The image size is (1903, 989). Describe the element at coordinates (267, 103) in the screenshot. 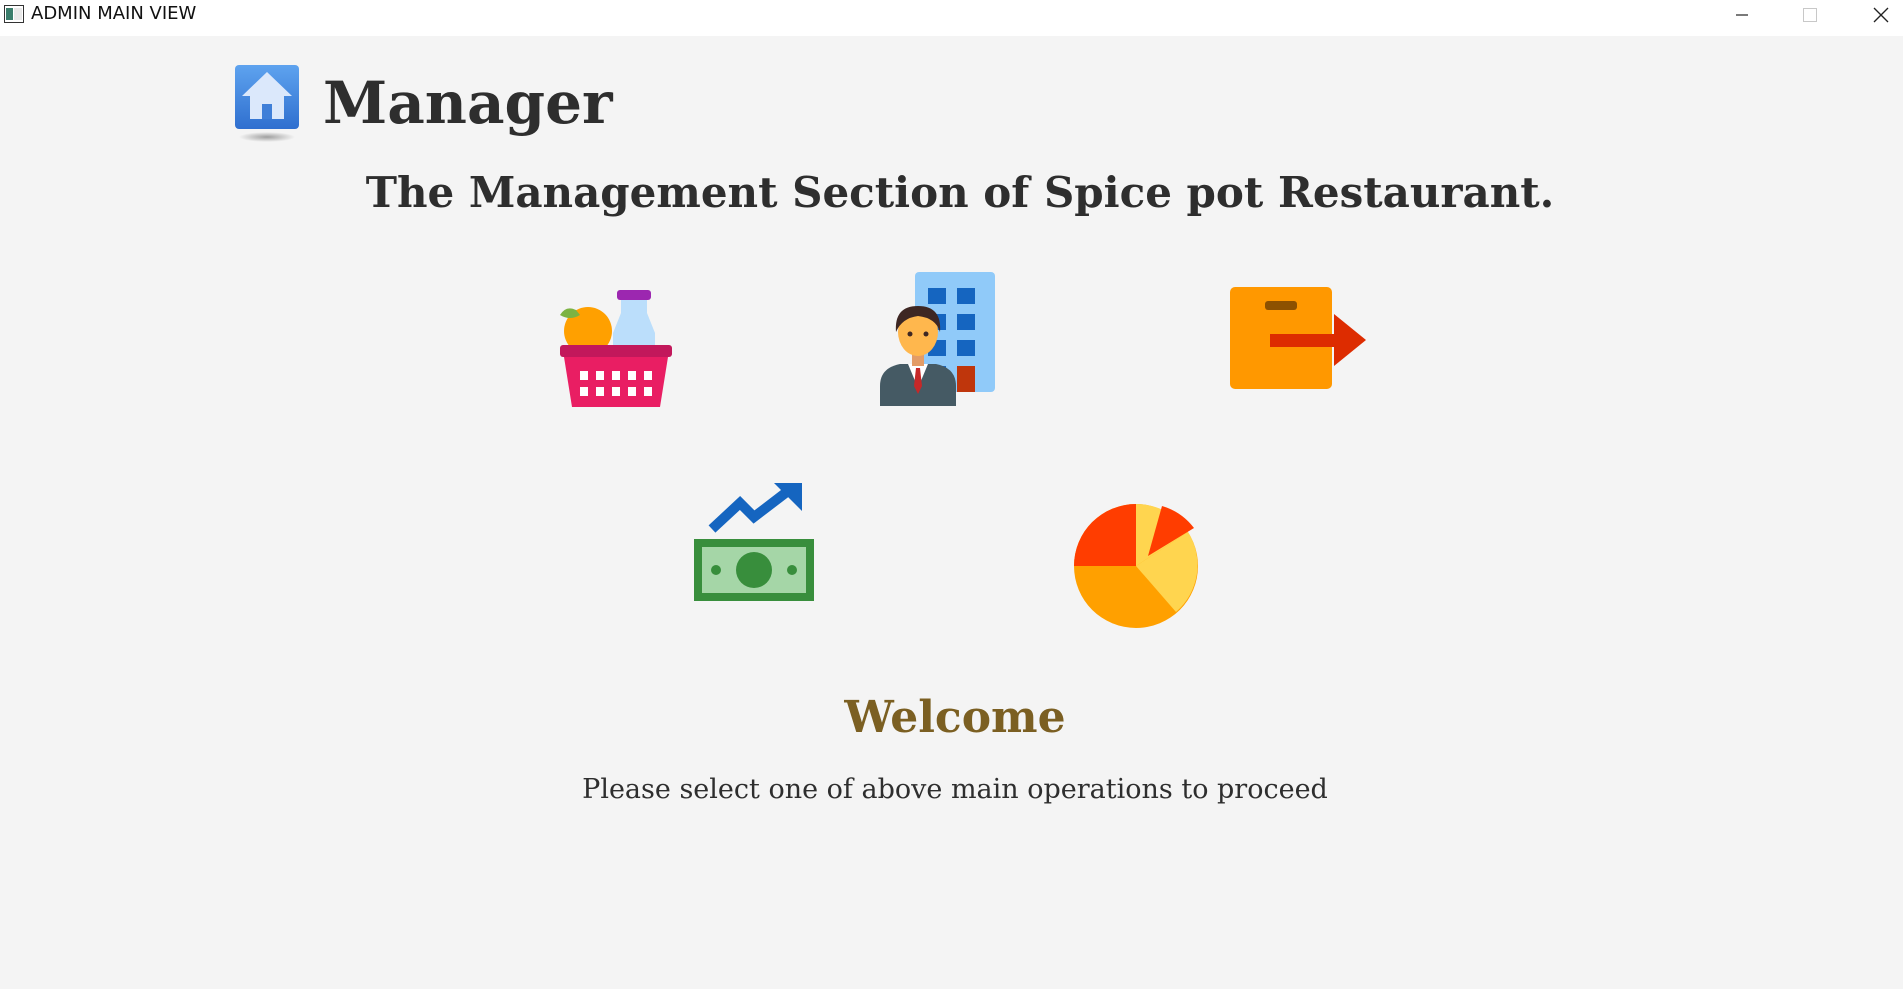

I see `home-icon` at that location.